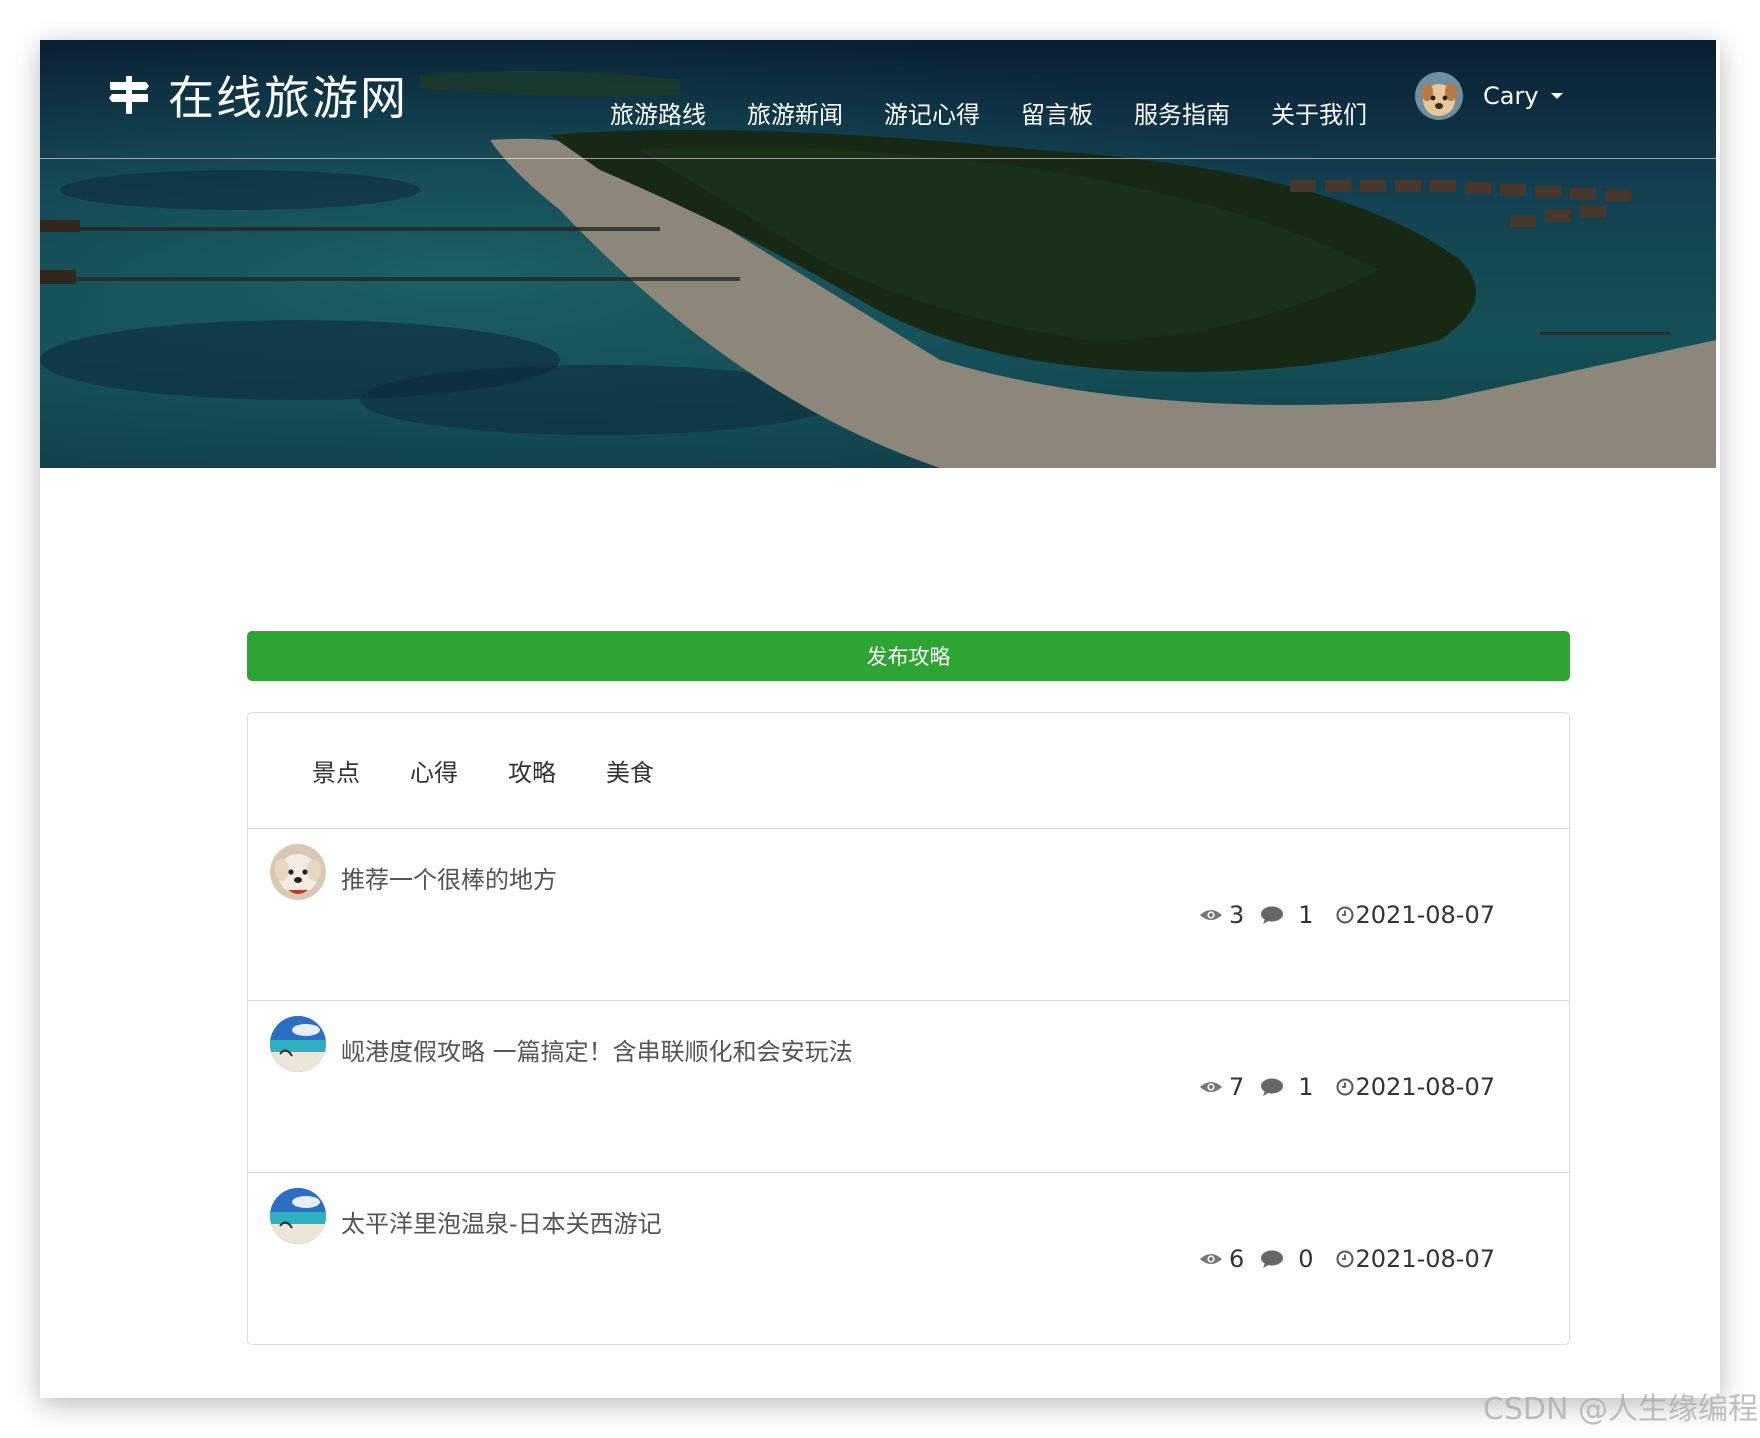 This screenshot has height=1438, width=1760. I want to click on nav-divider, so click(878, 158).